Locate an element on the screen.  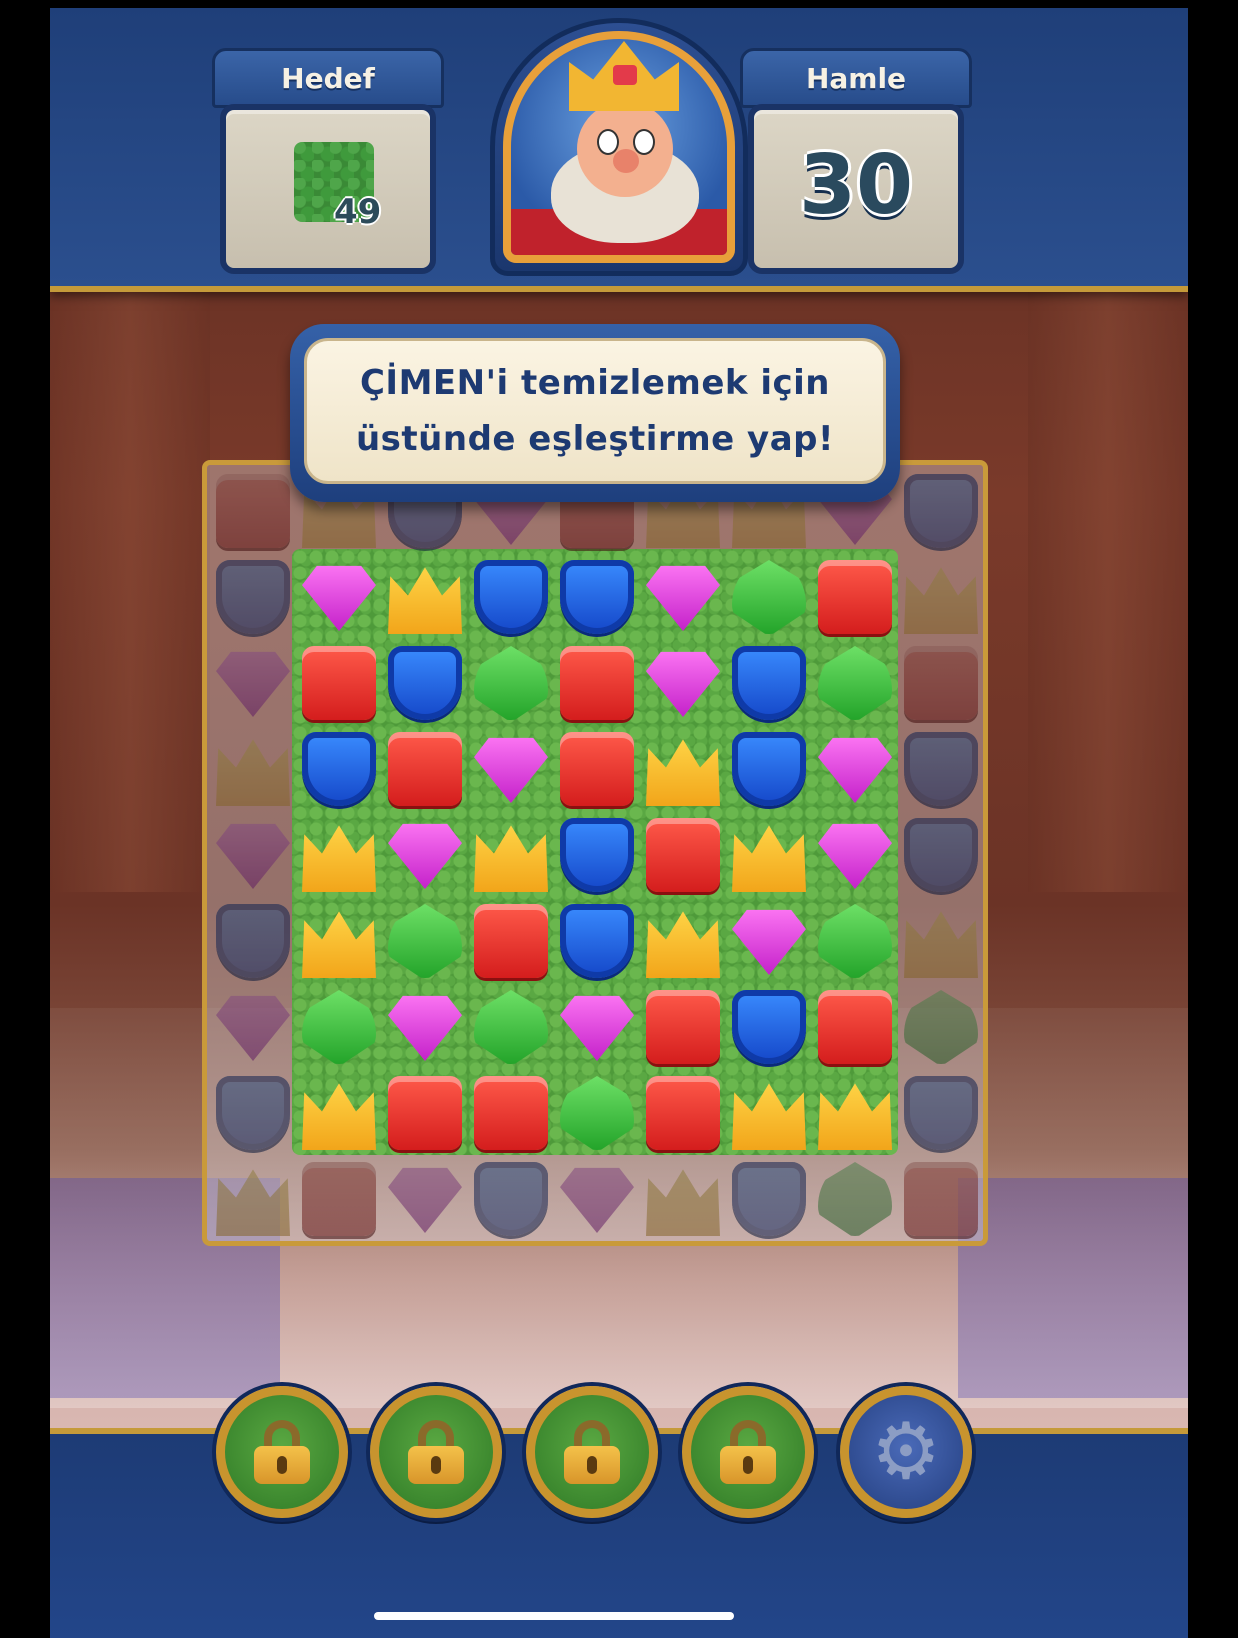
goal-box: 49 is located at coordinates (328, 189).